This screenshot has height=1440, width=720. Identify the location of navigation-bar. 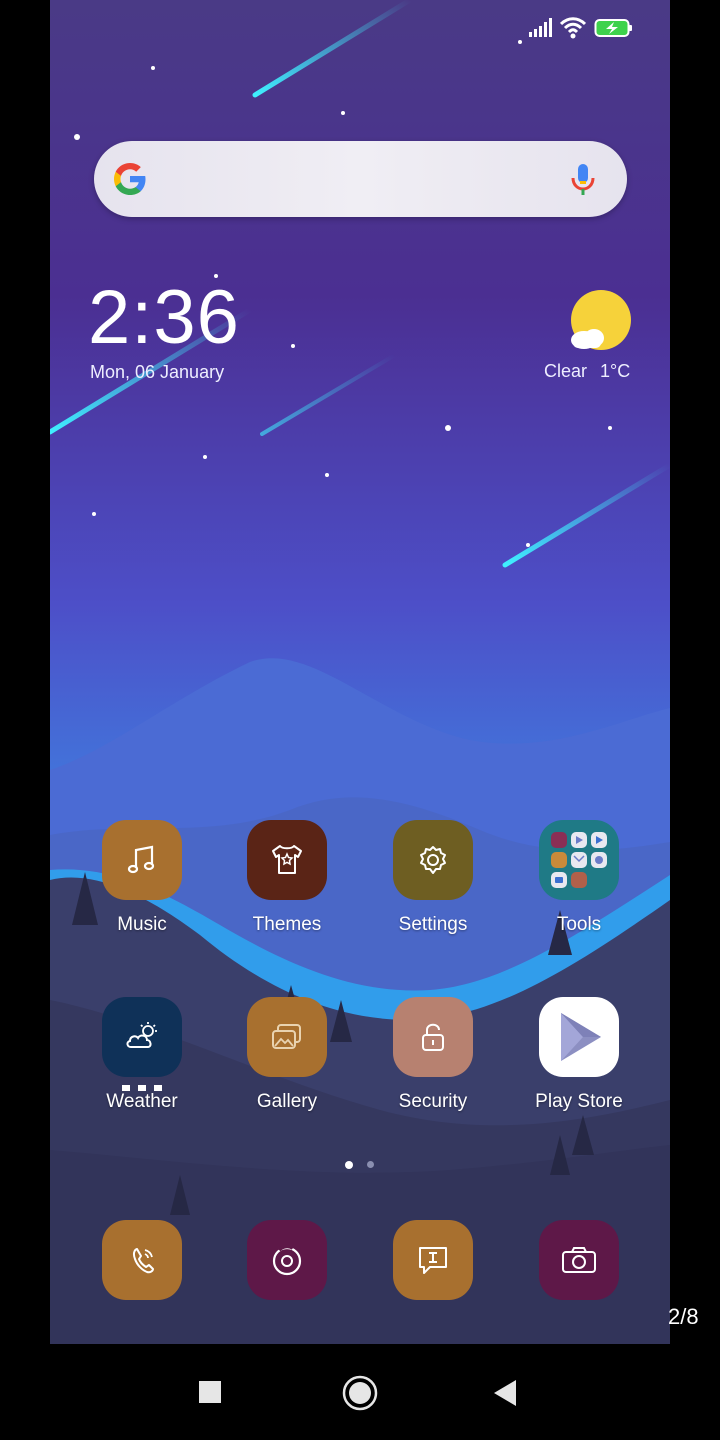
(360, 1392).